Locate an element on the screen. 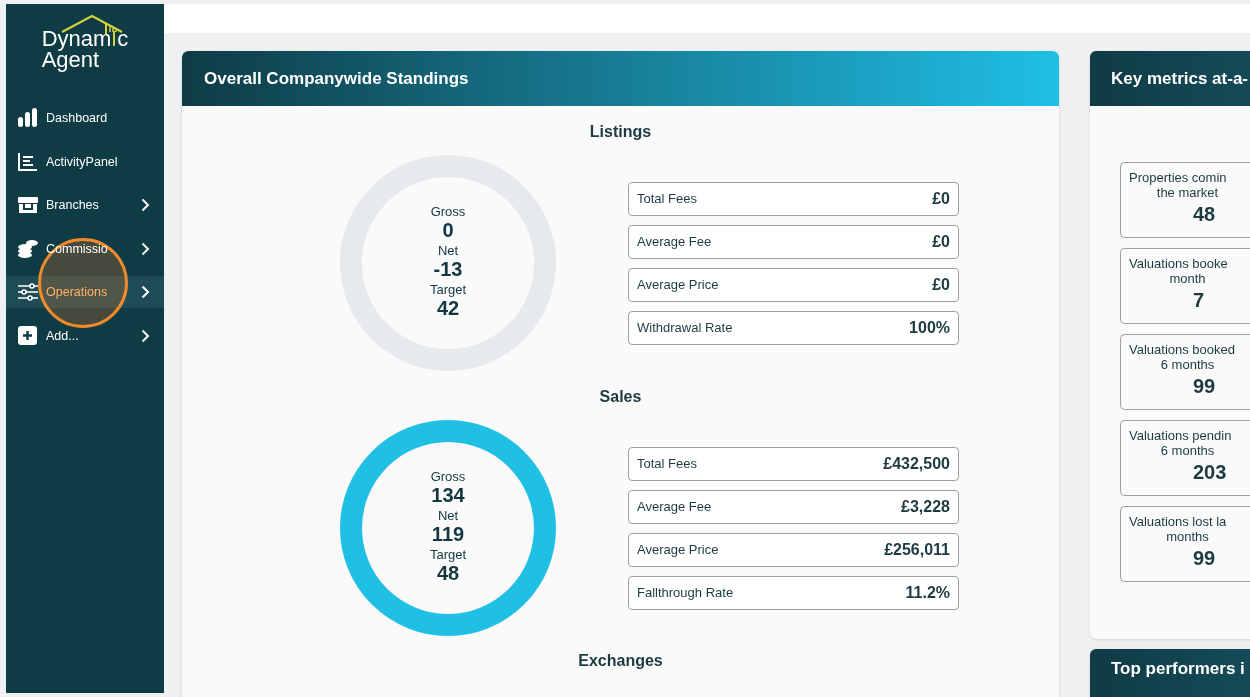  row-value: 100% is located at coordinates (929, 327).